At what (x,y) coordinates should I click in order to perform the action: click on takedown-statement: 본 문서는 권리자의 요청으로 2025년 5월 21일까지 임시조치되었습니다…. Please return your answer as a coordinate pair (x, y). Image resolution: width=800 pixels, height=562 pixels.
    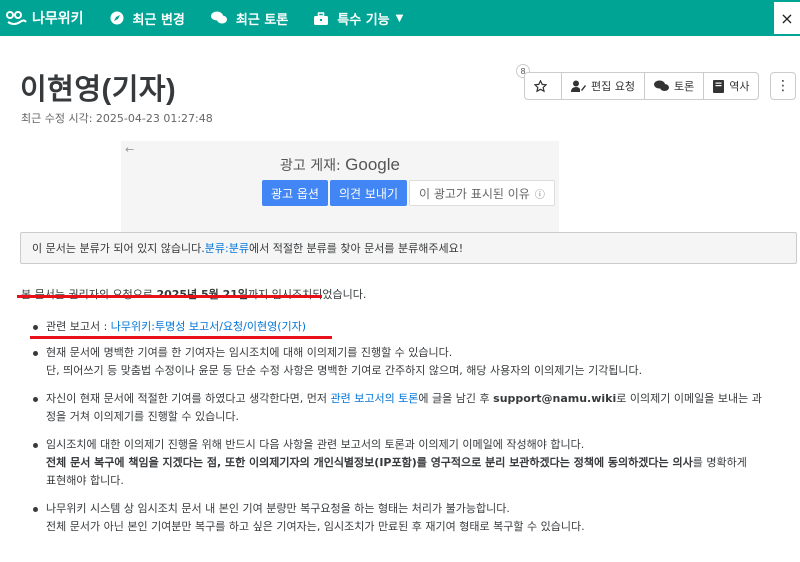
    Looking at the image, I should click on (193, 294).